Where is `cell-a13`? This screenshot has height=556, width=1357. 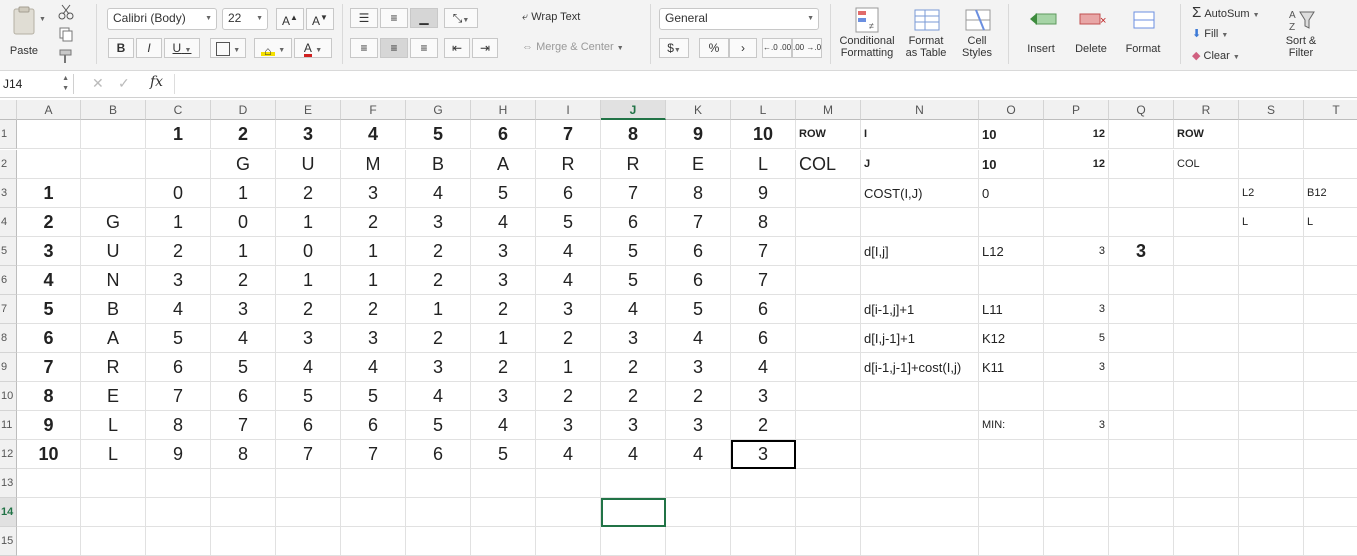 cell-a13 is located at coordinates (49, 483).